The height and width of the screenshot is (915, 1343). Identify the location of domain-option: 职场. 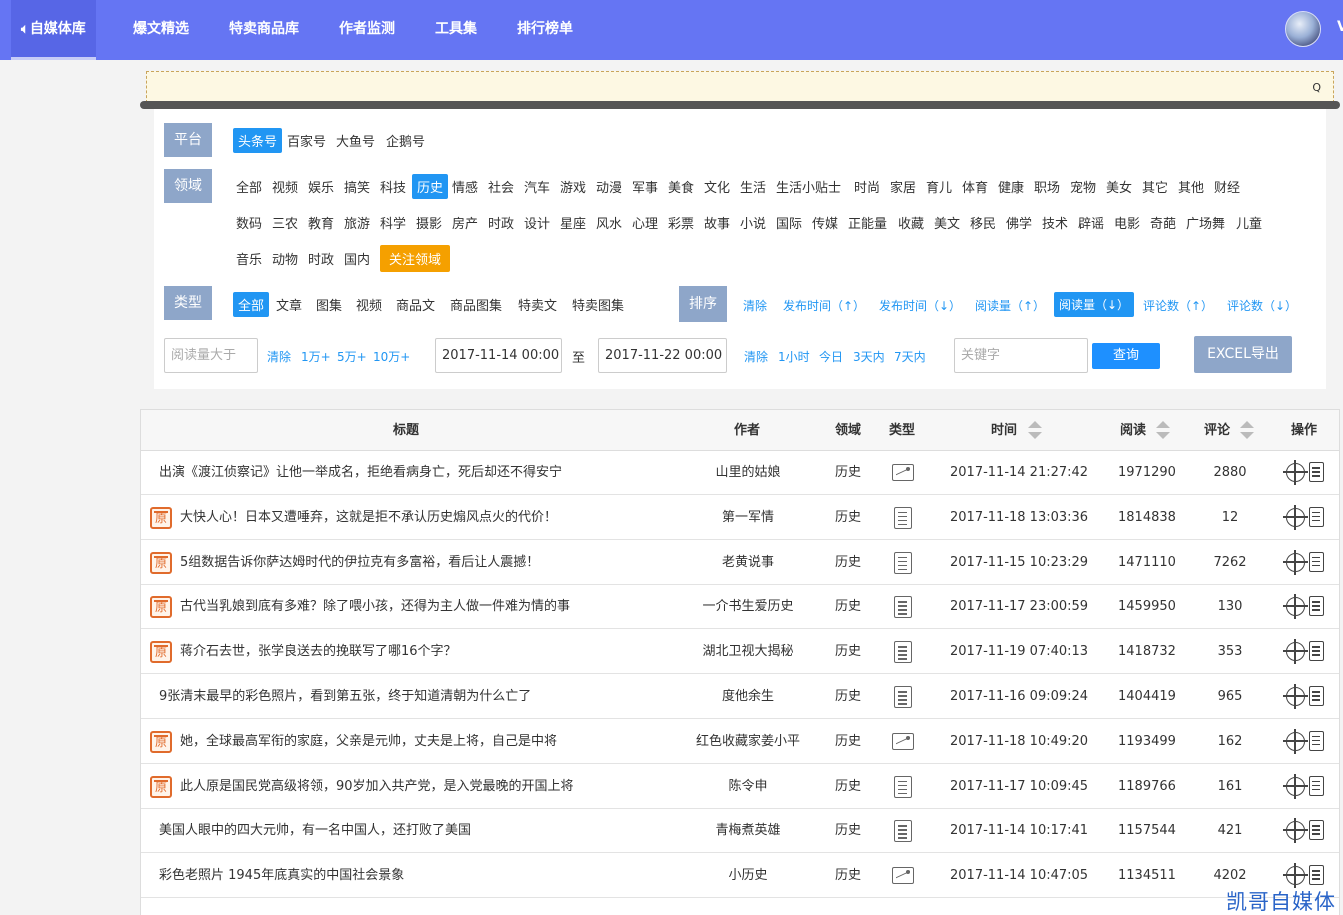
(1047, 186).